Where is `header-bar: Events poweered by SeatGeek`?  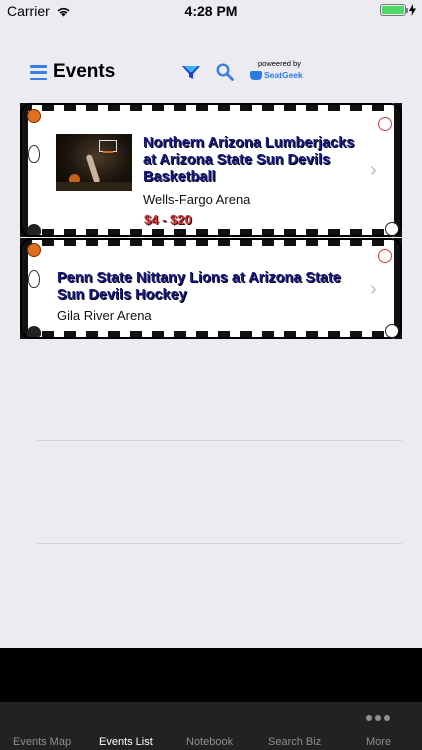 header-bar: Events poweered by SeatGeek is located at coordinates (211, 73).